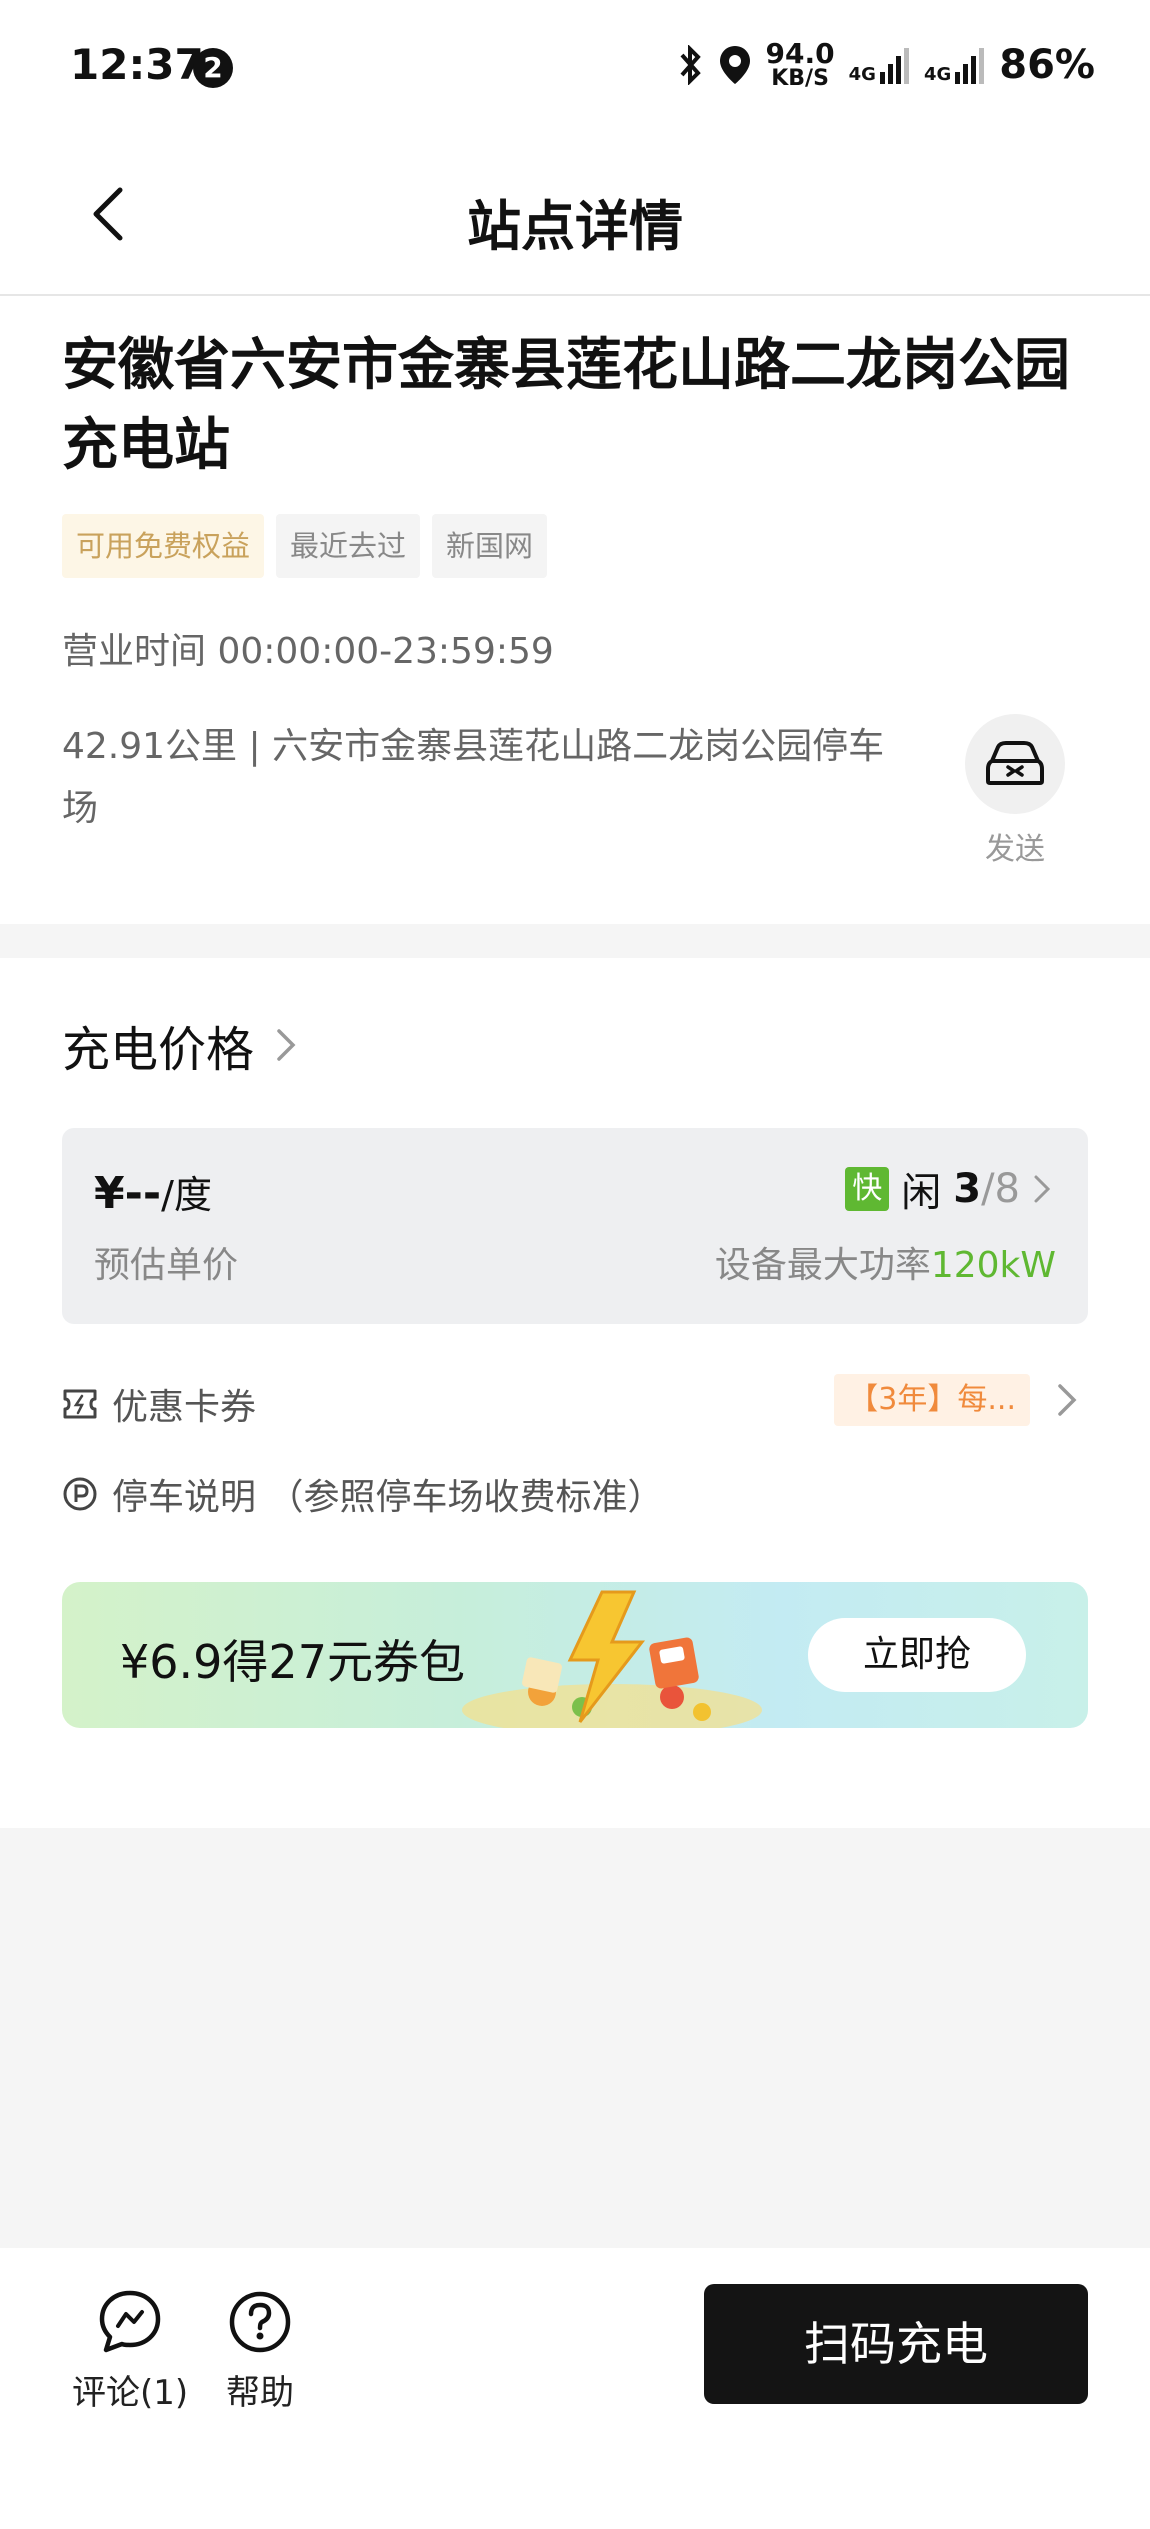 This screenshot has height=2529, width=1150. I want to click on banner-text: ¥6.9得27元券包, so click(292, 1662).